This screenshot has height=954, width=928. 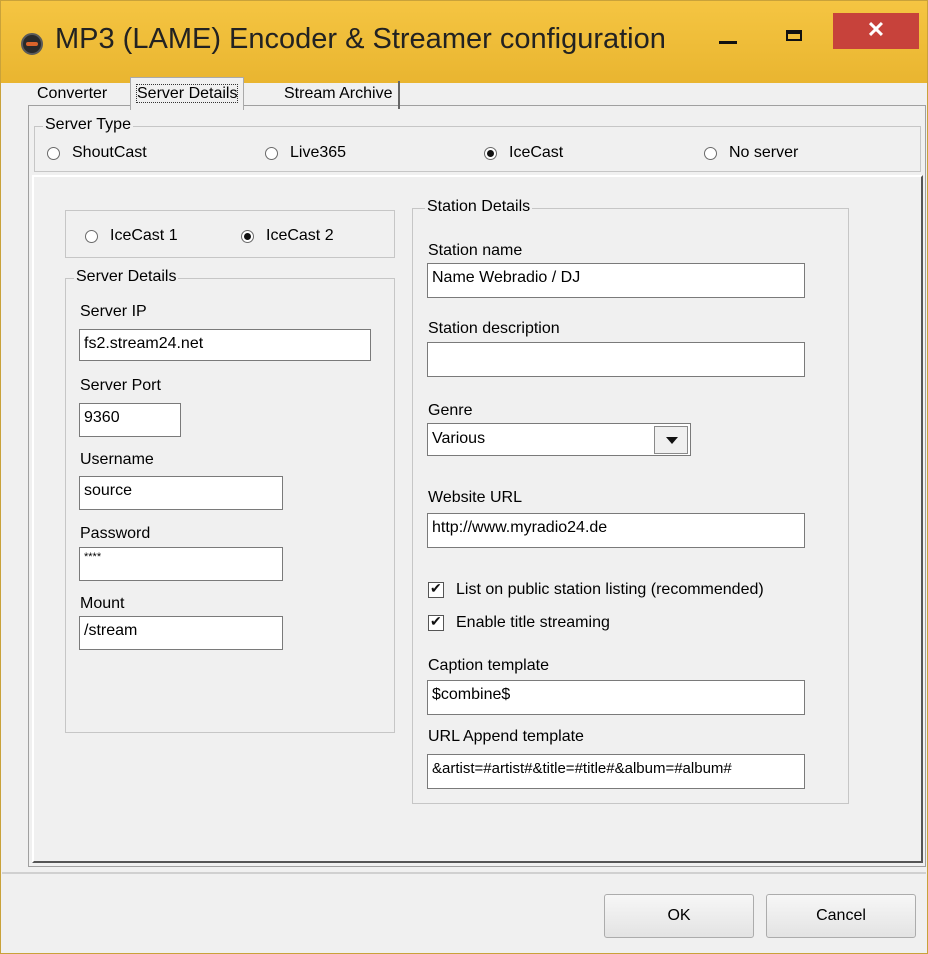 What do you see at coordinates (102, 603) in the screenshot?
I see `mount-label: Mount` at bounding box center [102, 603].